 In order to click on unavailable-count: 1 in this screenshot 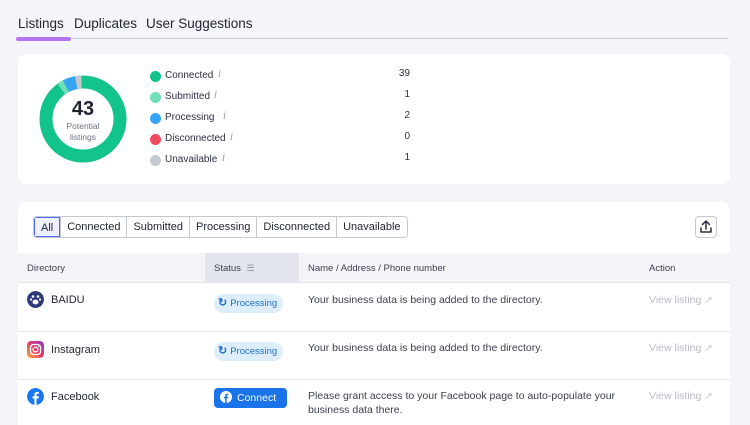, I will do `click(407, 157)`.